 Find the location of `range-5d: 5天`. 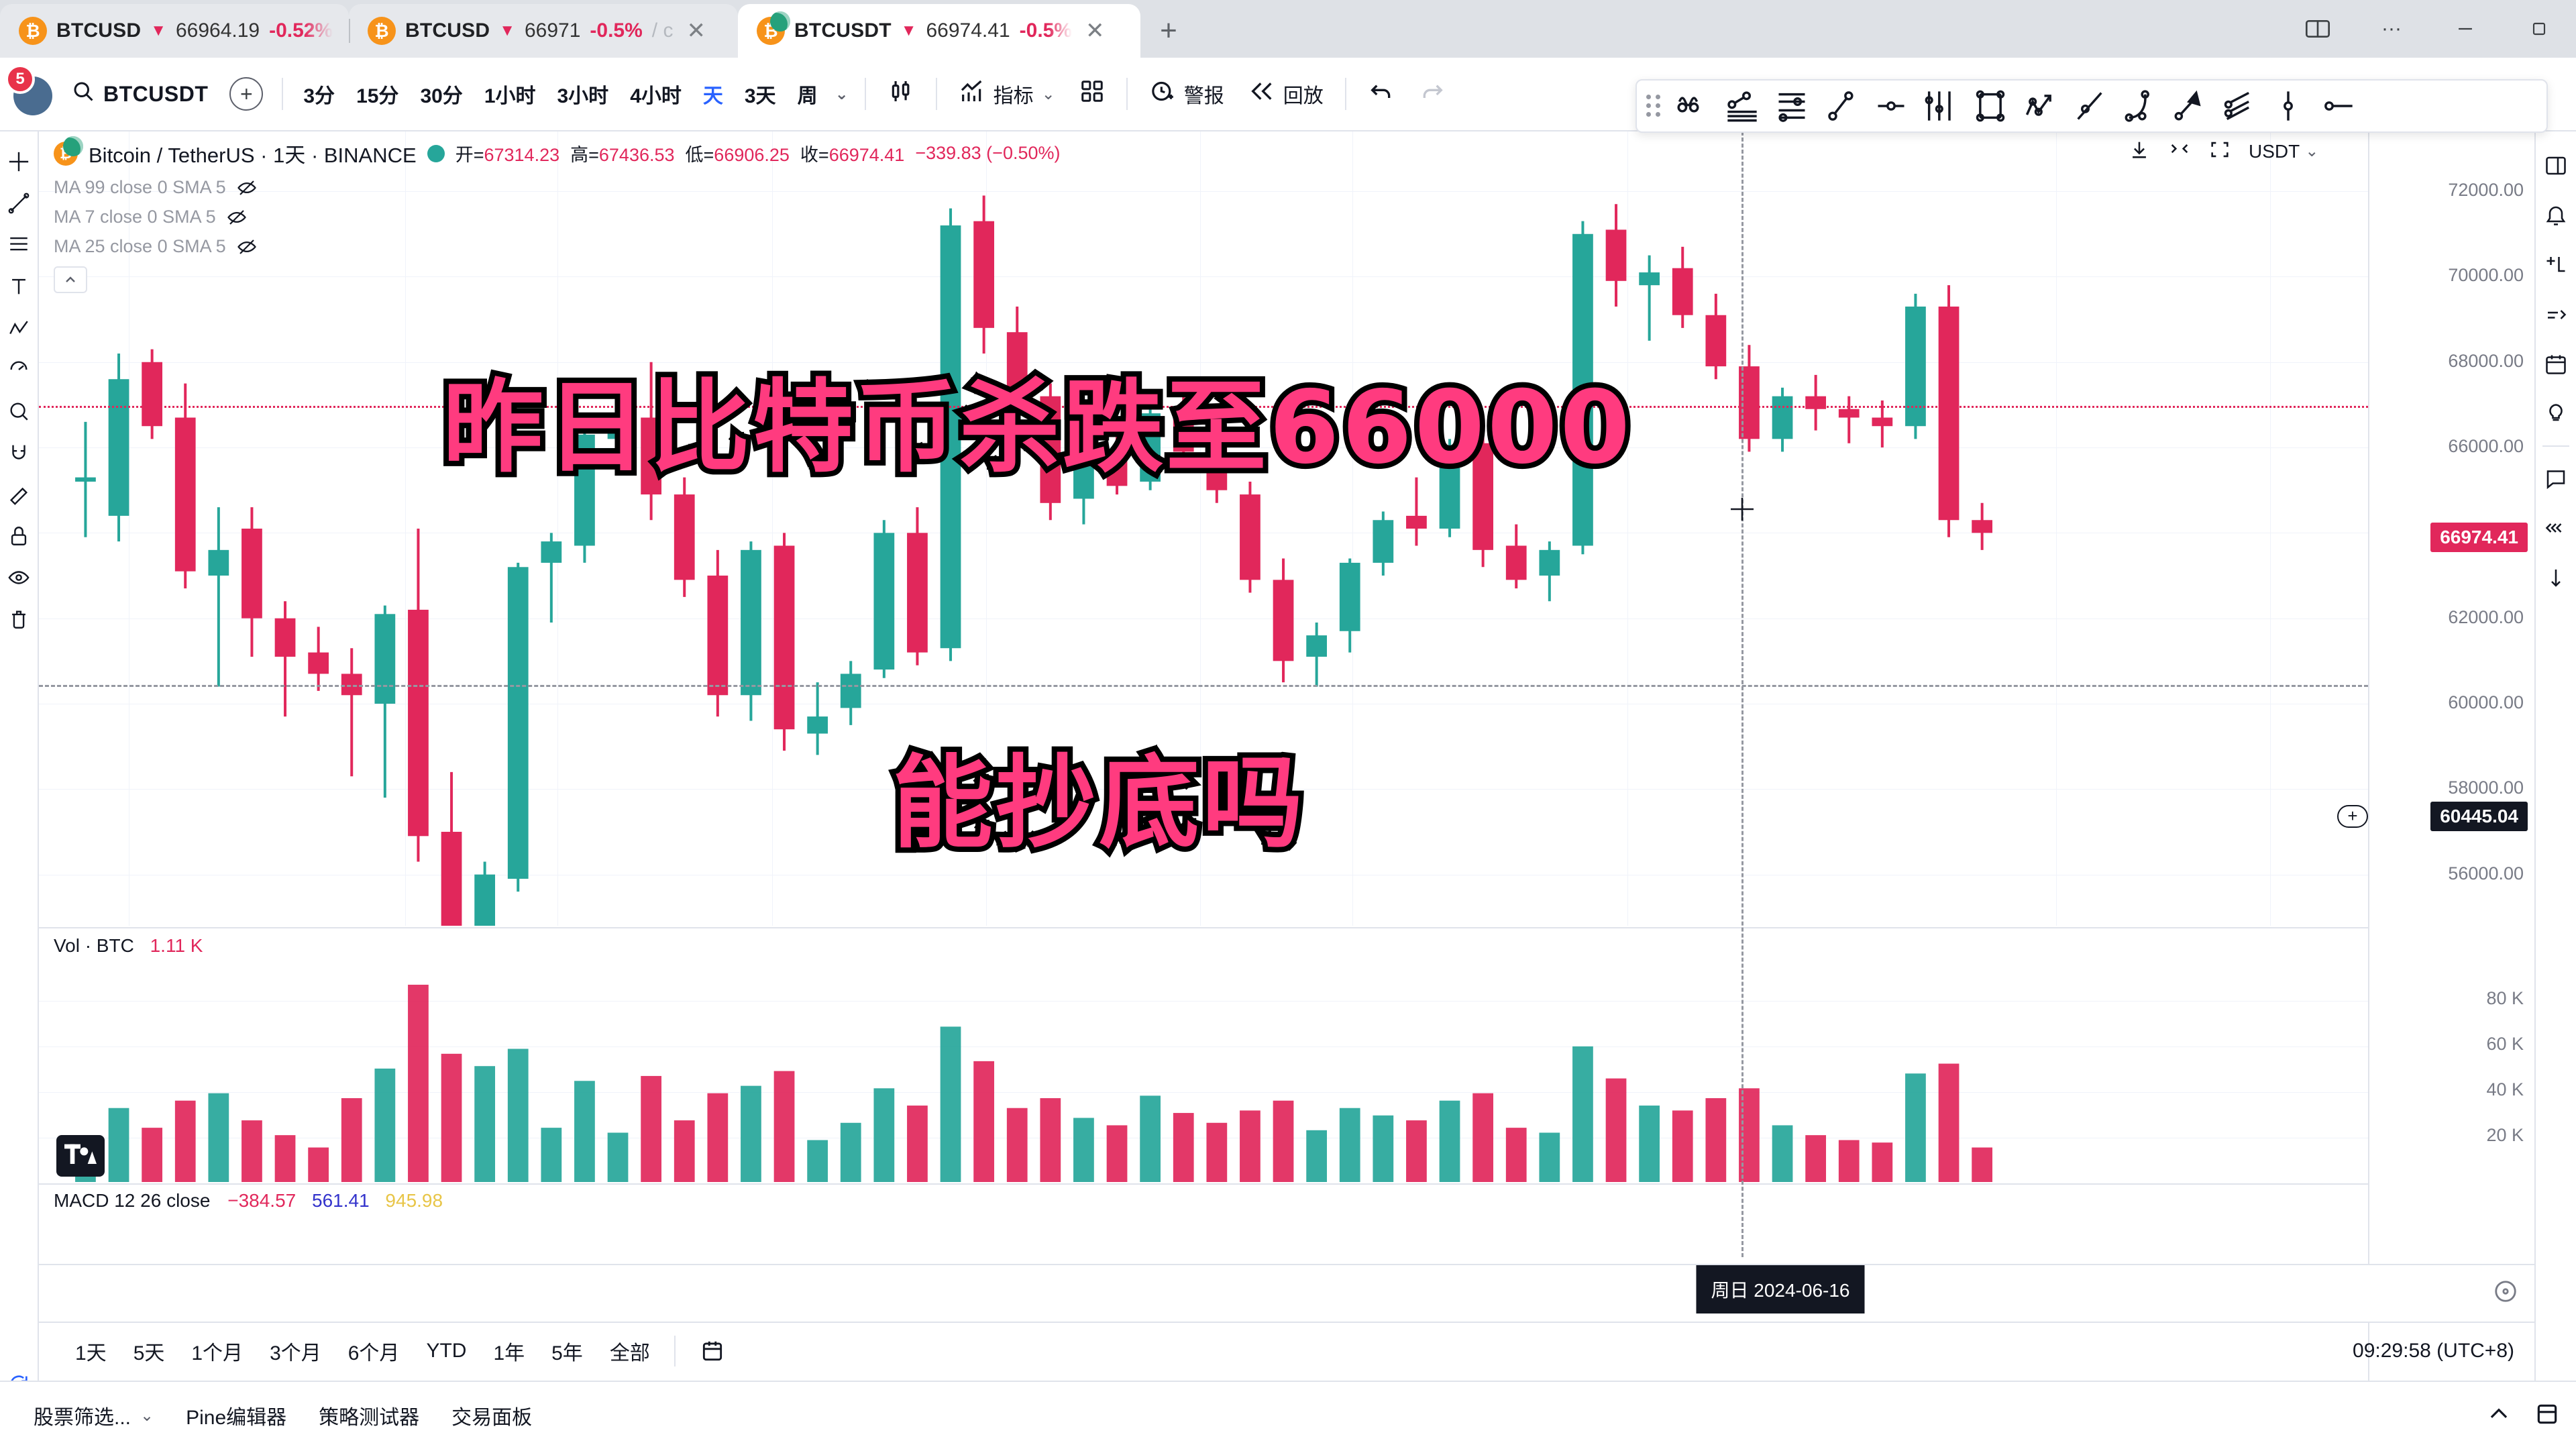

range-5d: 5天 is located at coordinates (149, 1351).